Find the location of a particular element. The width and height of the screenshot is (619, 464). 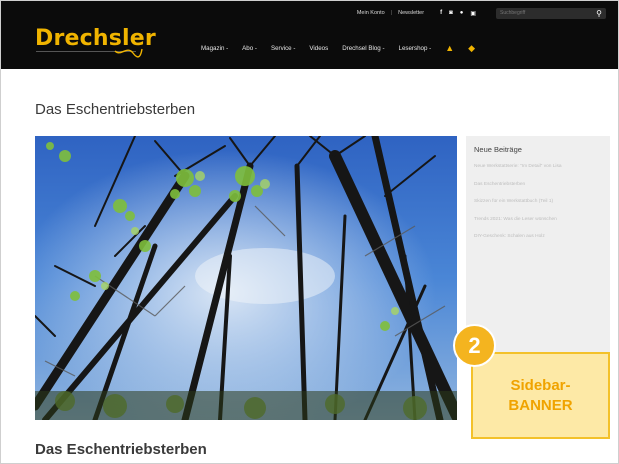

article-title: Das Eschentriebsterben is located at coordinates (121, 449).